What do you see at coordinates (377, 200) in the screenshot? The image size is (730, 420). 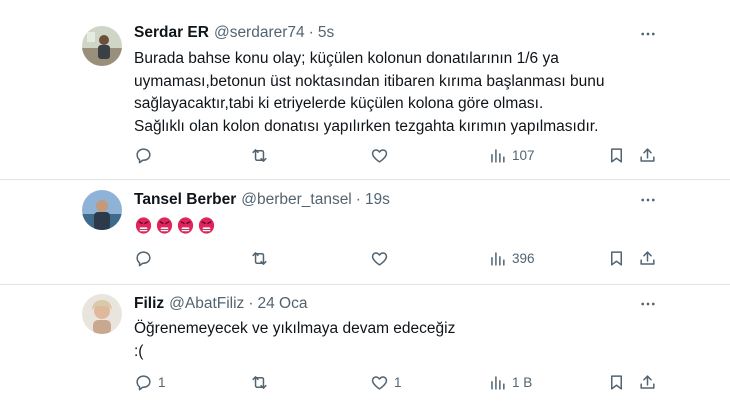 I see `timestamp: 19s` at bounding box center [377, 200].